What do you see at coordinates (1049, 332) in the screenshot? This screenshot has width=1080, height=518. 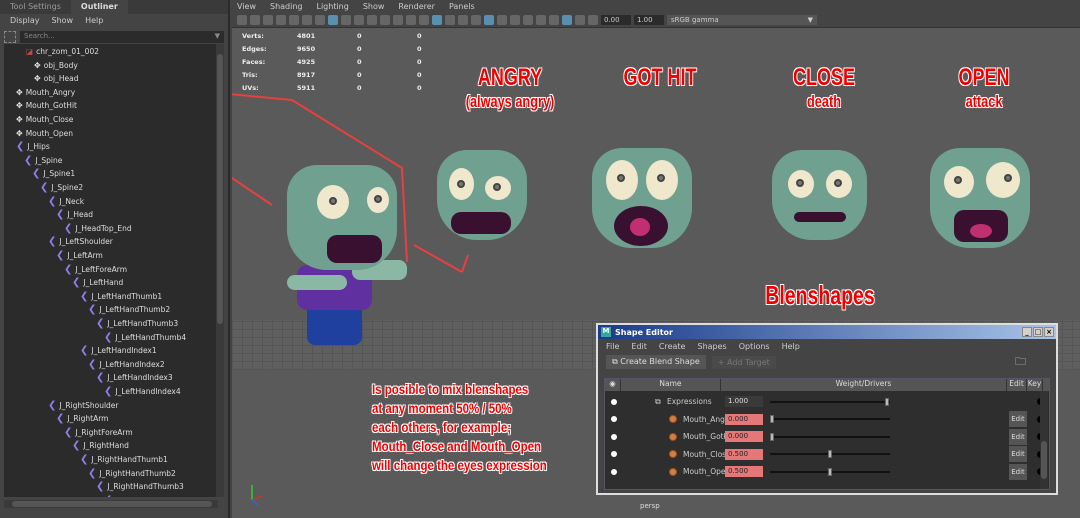 I see `close-button: ×` at bounding box center [1049, 332].